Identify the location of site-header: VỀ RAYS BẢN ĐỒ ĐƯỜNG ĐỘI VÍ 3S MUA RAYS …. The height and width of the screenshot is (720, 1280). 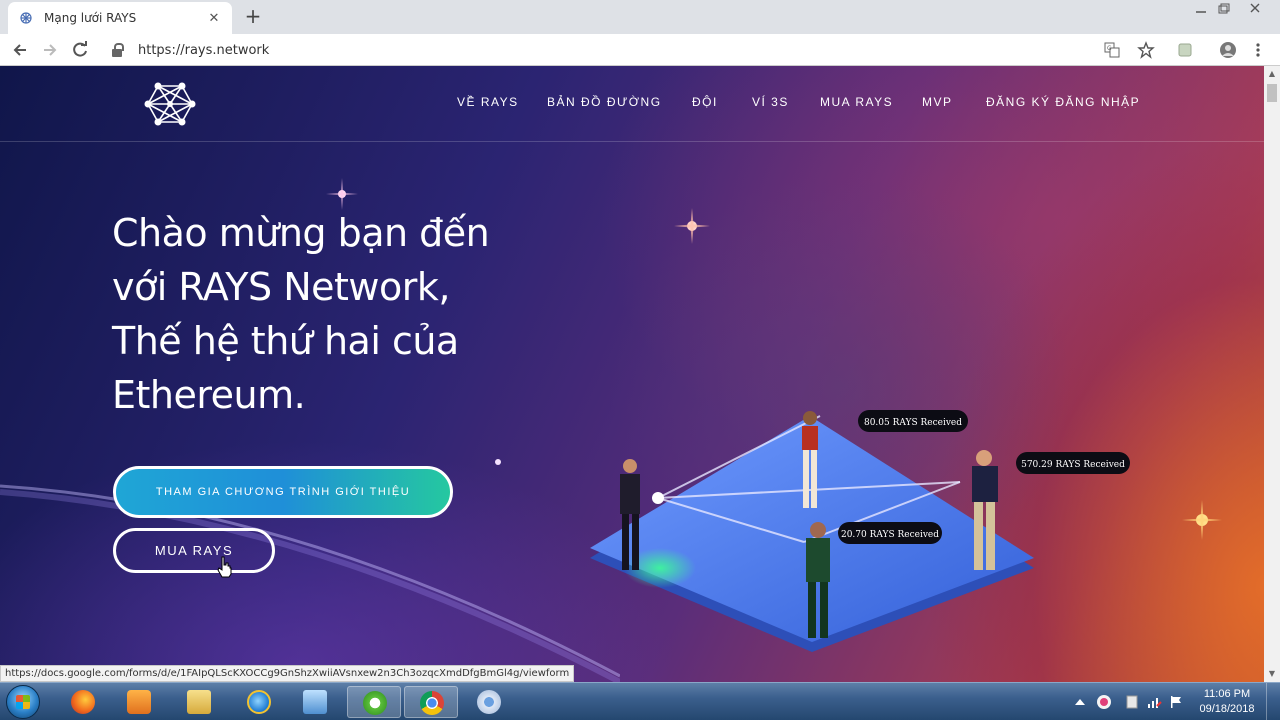
(632, 104).